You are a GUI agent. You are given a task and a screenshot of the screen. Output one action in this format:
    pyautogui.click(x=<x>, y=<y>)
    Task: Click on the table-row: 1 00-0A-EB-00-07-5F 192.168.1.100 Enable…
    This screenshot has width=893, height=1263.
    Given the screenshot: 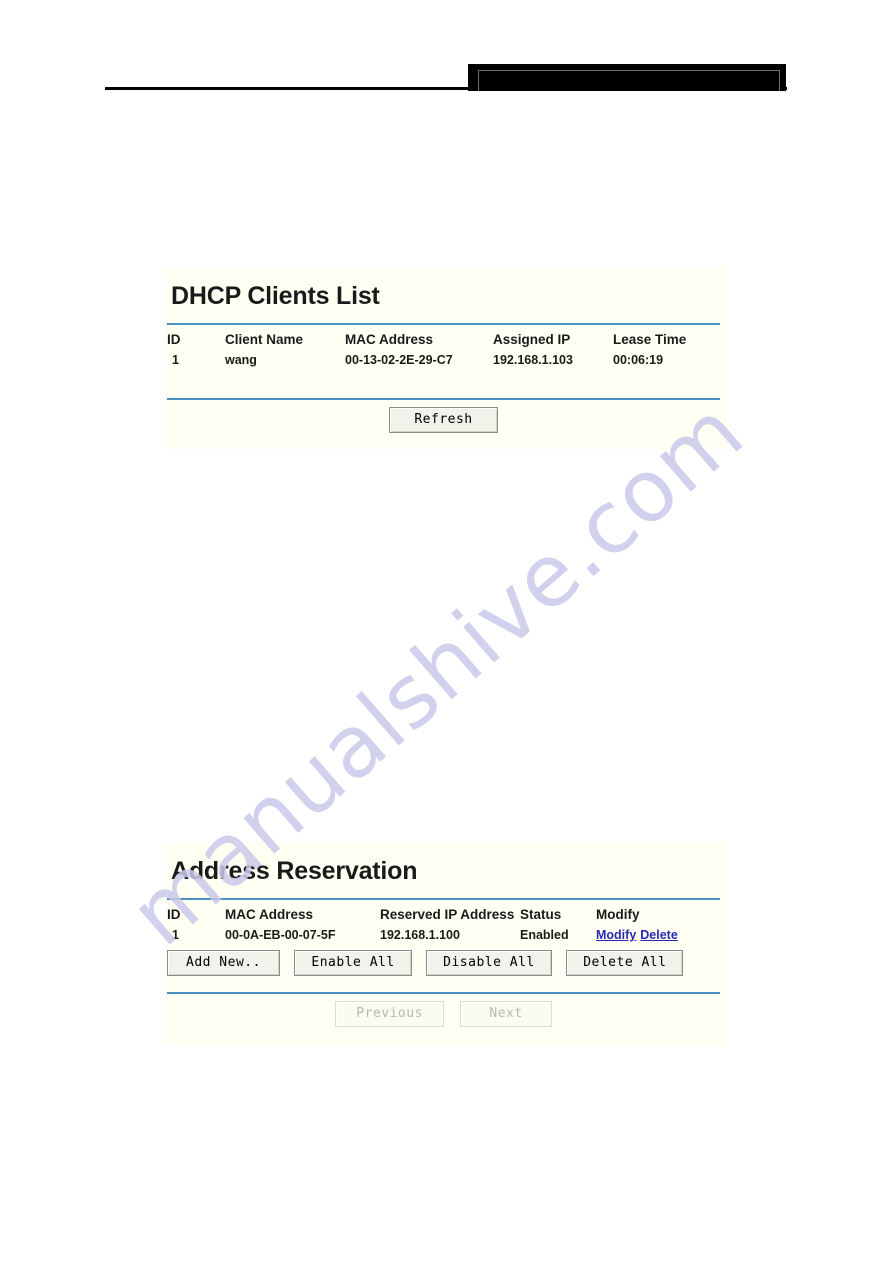 What is the action you would take?
    pyautogui.click(x=443, y=936)
    